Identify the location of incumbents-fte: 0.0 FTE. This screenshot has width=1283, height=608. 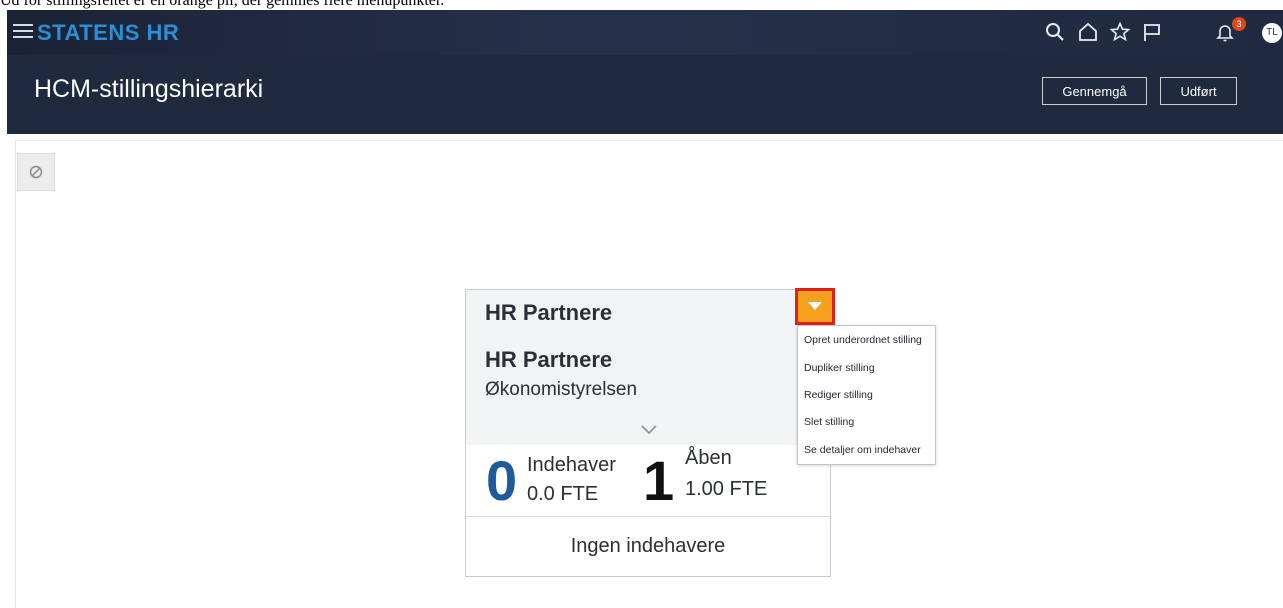
(563, 494).